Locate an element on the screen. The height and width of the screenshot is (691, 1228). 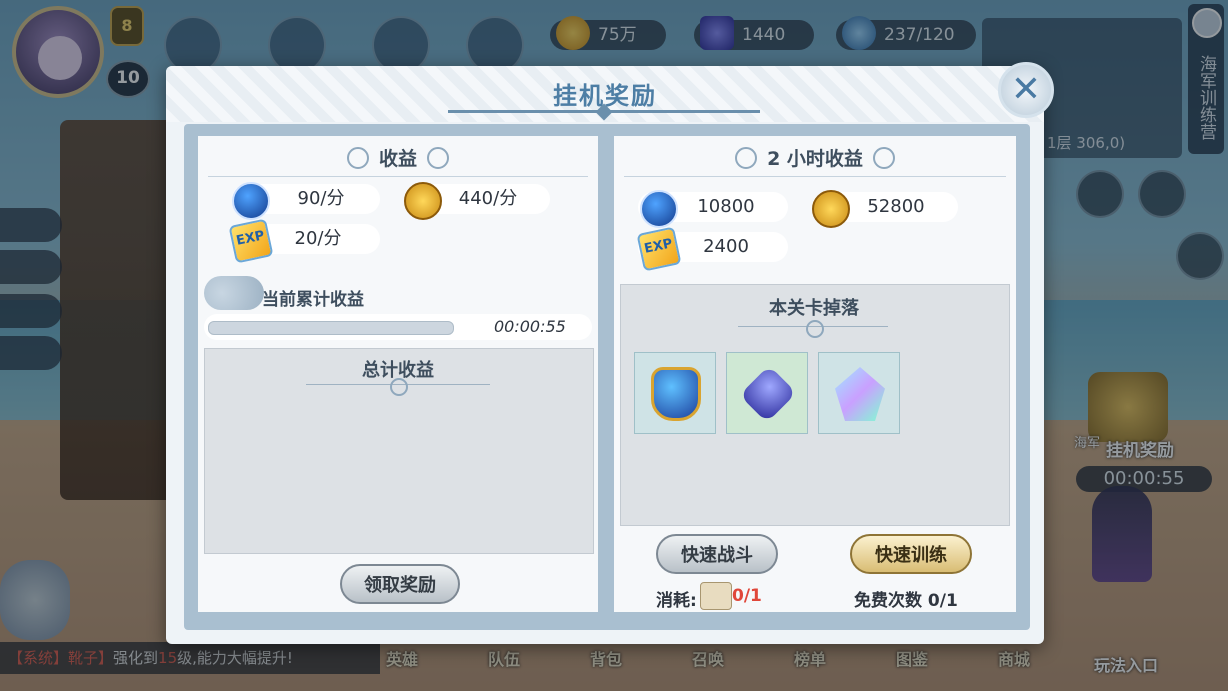
income-header: 收益 is located at coordinates (398, 157).